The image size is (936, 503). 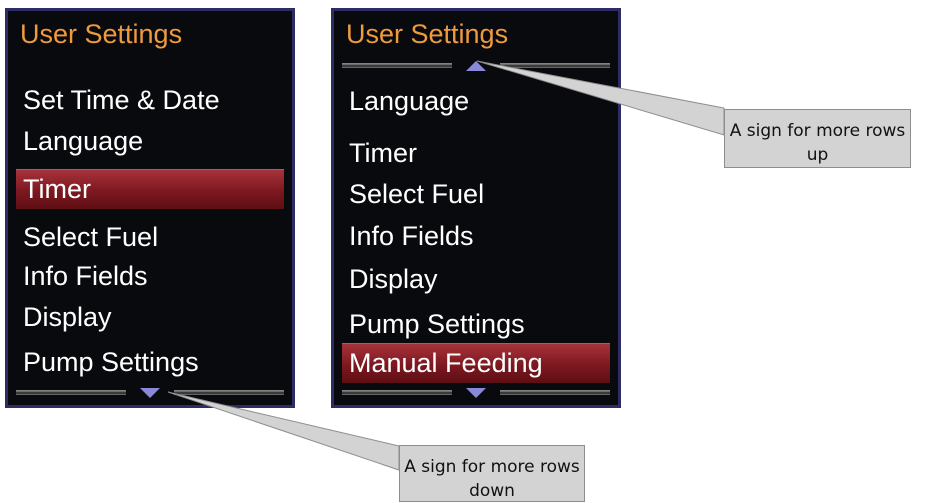 I want to click on callout-more-rows-up: A sign for more rows up, so click(x=817, y=138).